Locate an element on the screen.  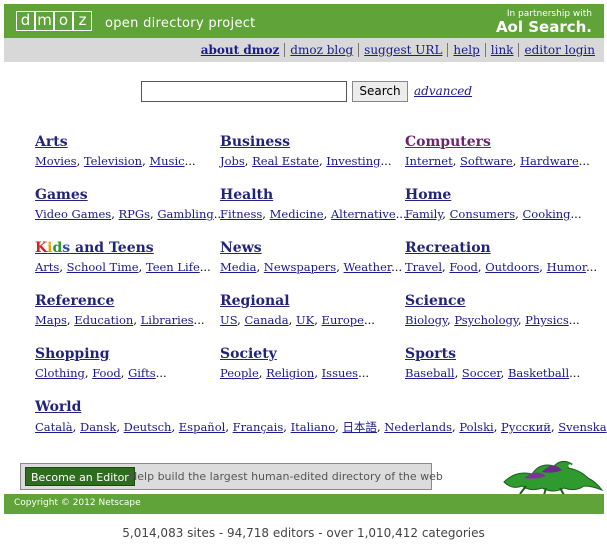
nav-link-help: help is located at coordinates (466, 50).